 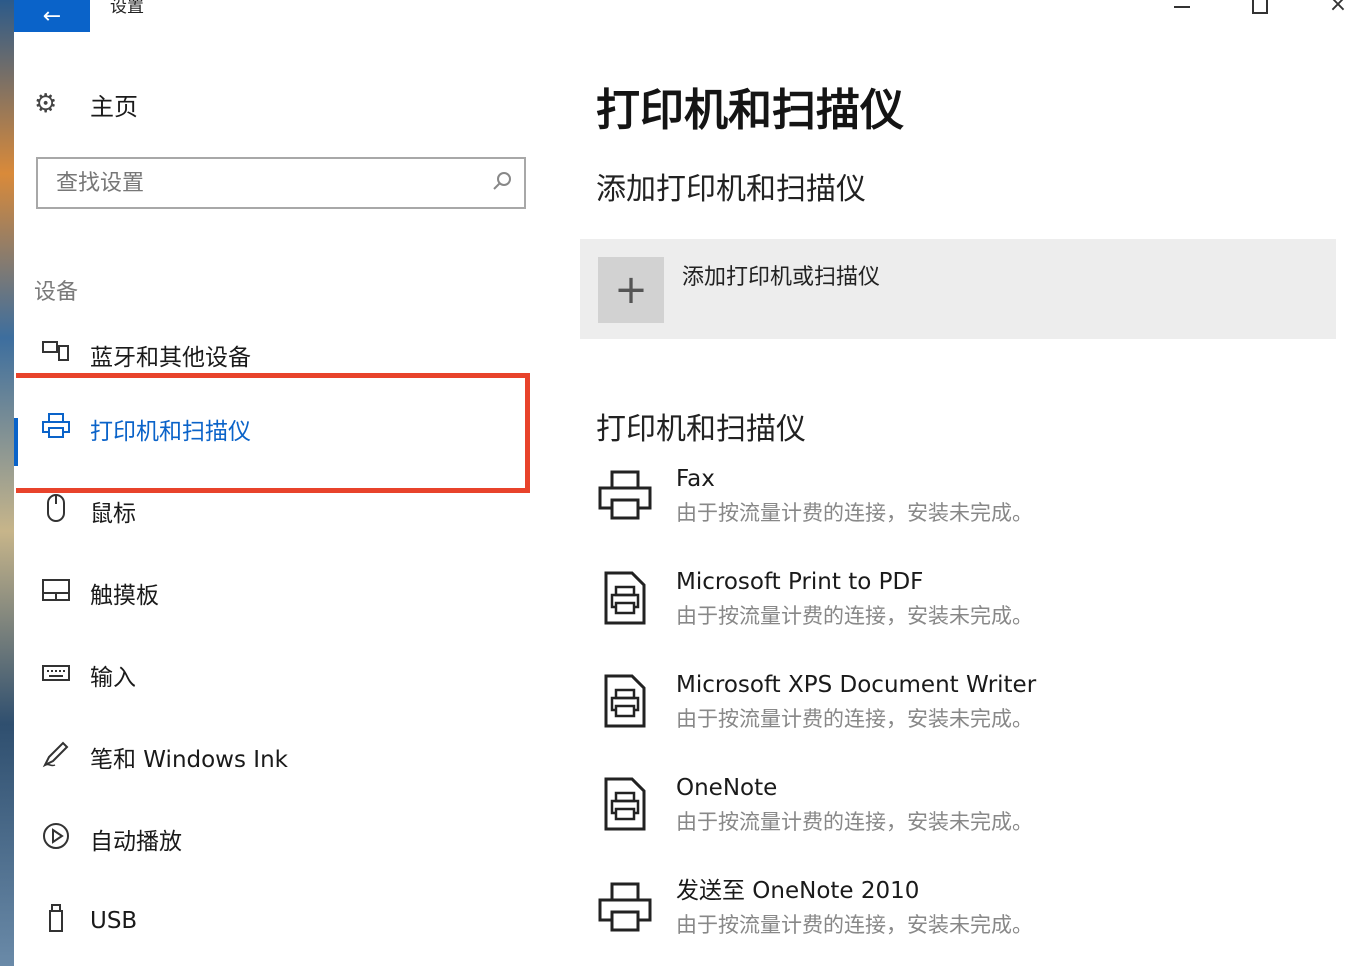 I want to click on sidebar-item-input: 输入, so click(x=274, y=675).